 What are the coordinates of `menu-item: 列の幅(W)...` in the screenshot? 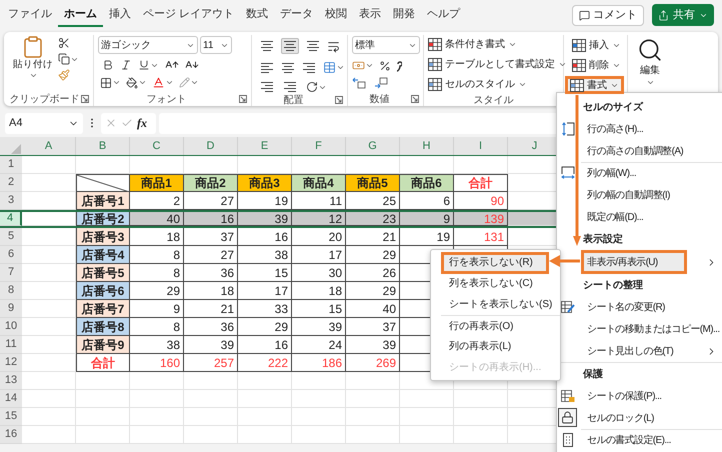 It's located at (651, 173).